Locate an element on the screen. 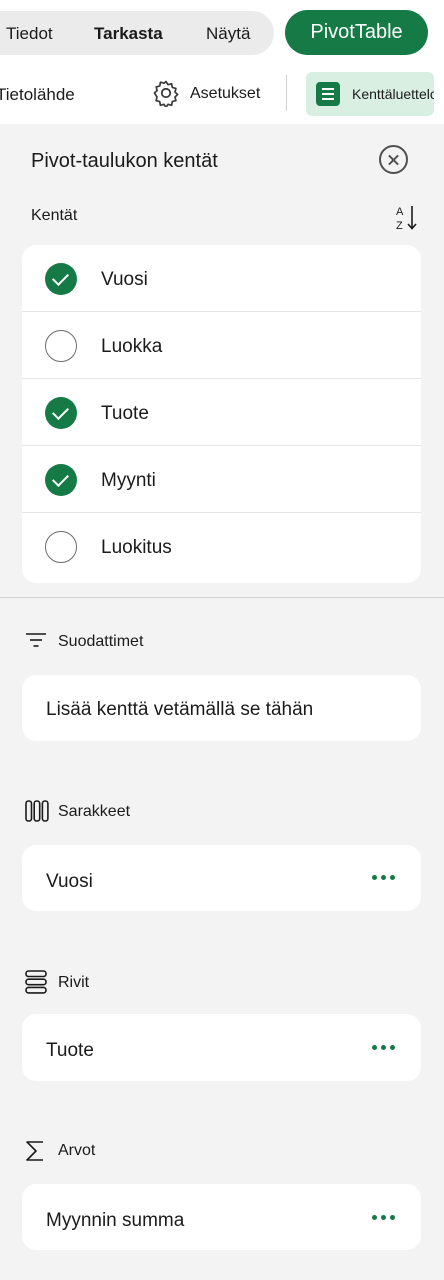  fields-label: Kentät is located at coordinates (54, 215).